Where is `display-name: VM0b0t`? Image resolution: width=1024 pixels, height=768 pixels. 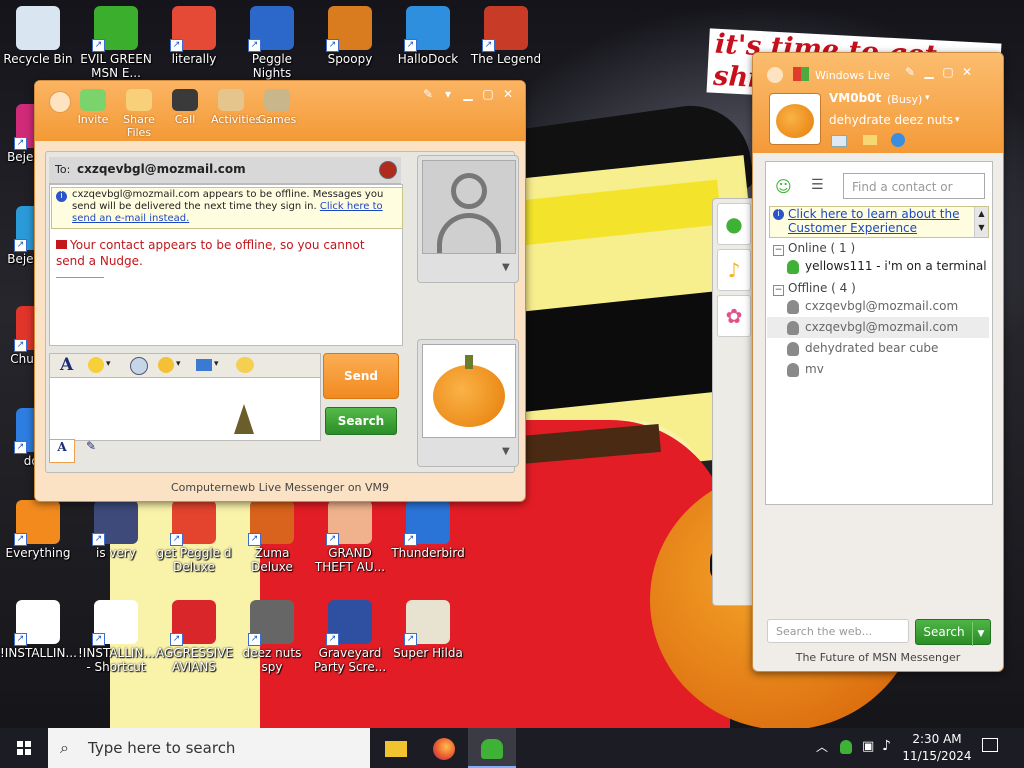 display-name: VM0b0t is located at coordinates (855, 98).